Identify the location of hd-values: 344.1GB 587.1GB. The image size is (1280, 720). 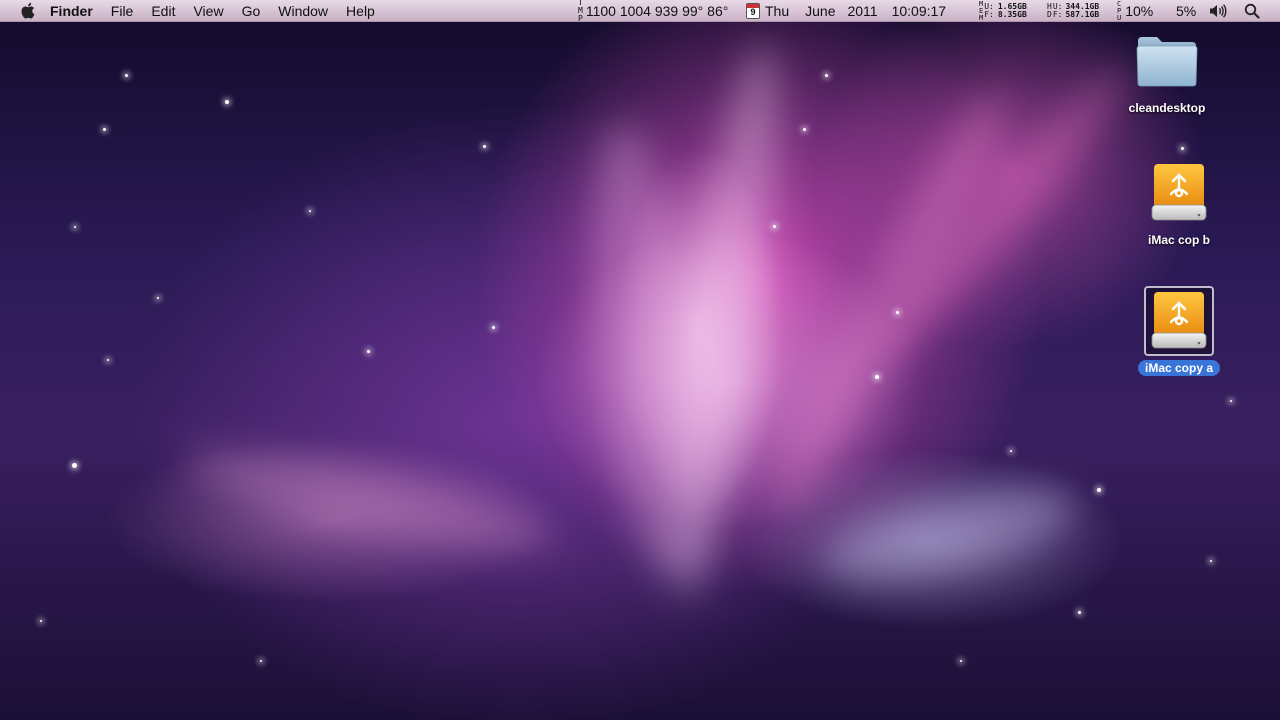
(1082, 11).